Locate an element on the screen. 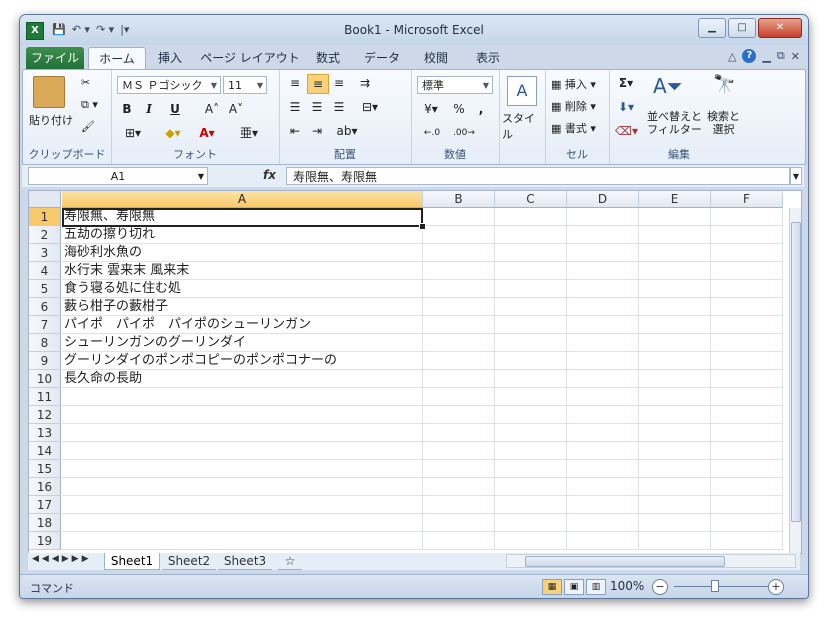 The height and width of the screenshot is (621, 828). cell-d17 is located at coordinates (603, 505).